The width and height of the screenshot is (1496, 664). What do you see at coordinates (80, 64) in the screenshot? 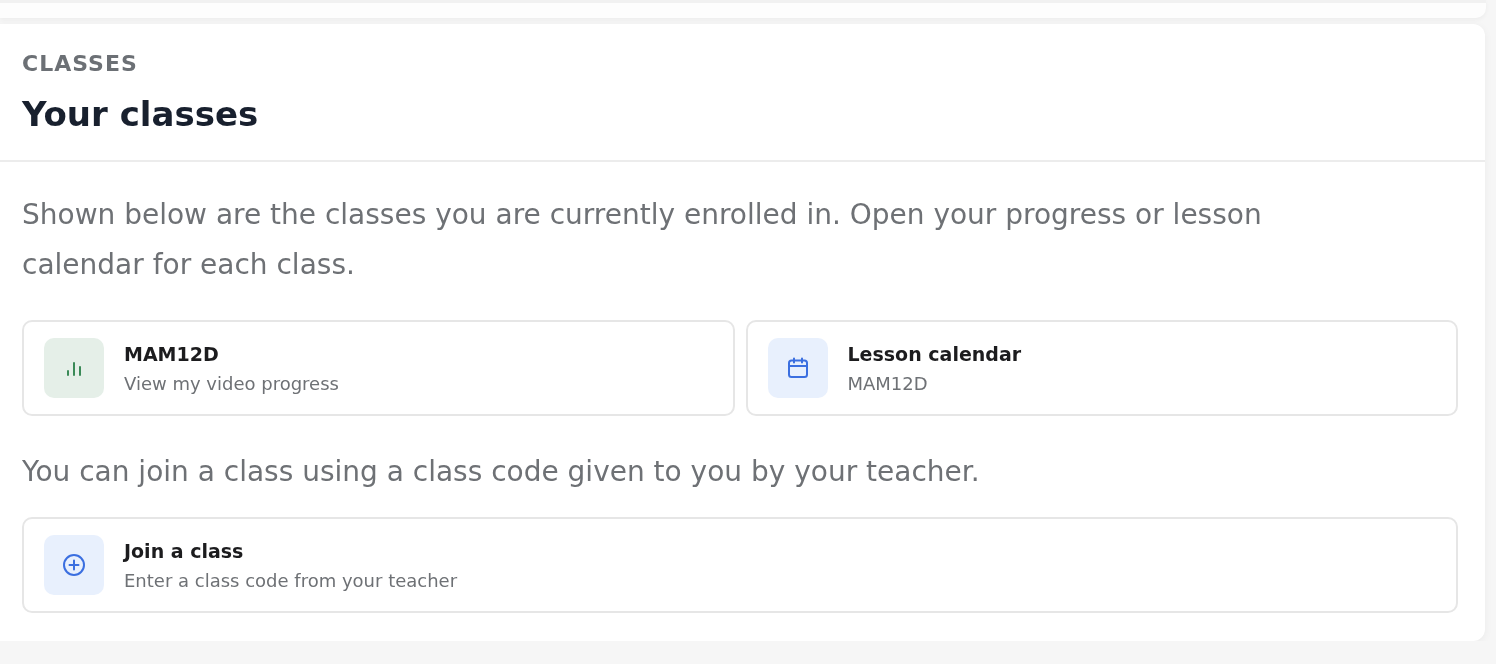
I see `section-eyebrow: CLASSES` at bounding box center [80, 64].